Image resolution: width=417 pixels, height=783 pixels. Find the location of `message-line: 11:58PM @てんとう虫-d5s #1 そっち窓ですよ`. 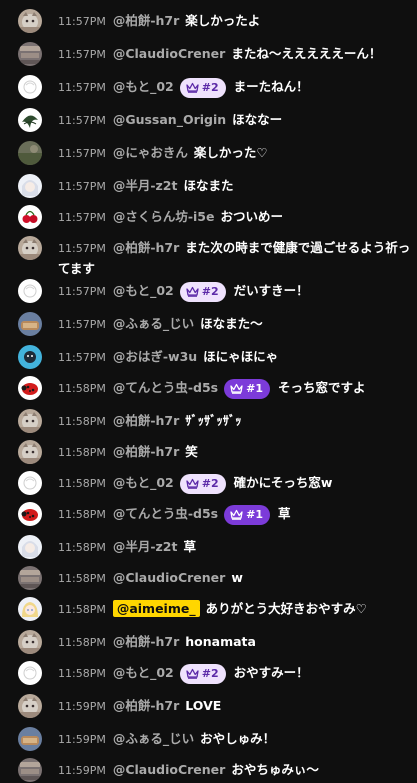

message-line: 11:58PM @てんとう虫-d5s #1 そっち窓ですよ is located at coordinates (234, 388).